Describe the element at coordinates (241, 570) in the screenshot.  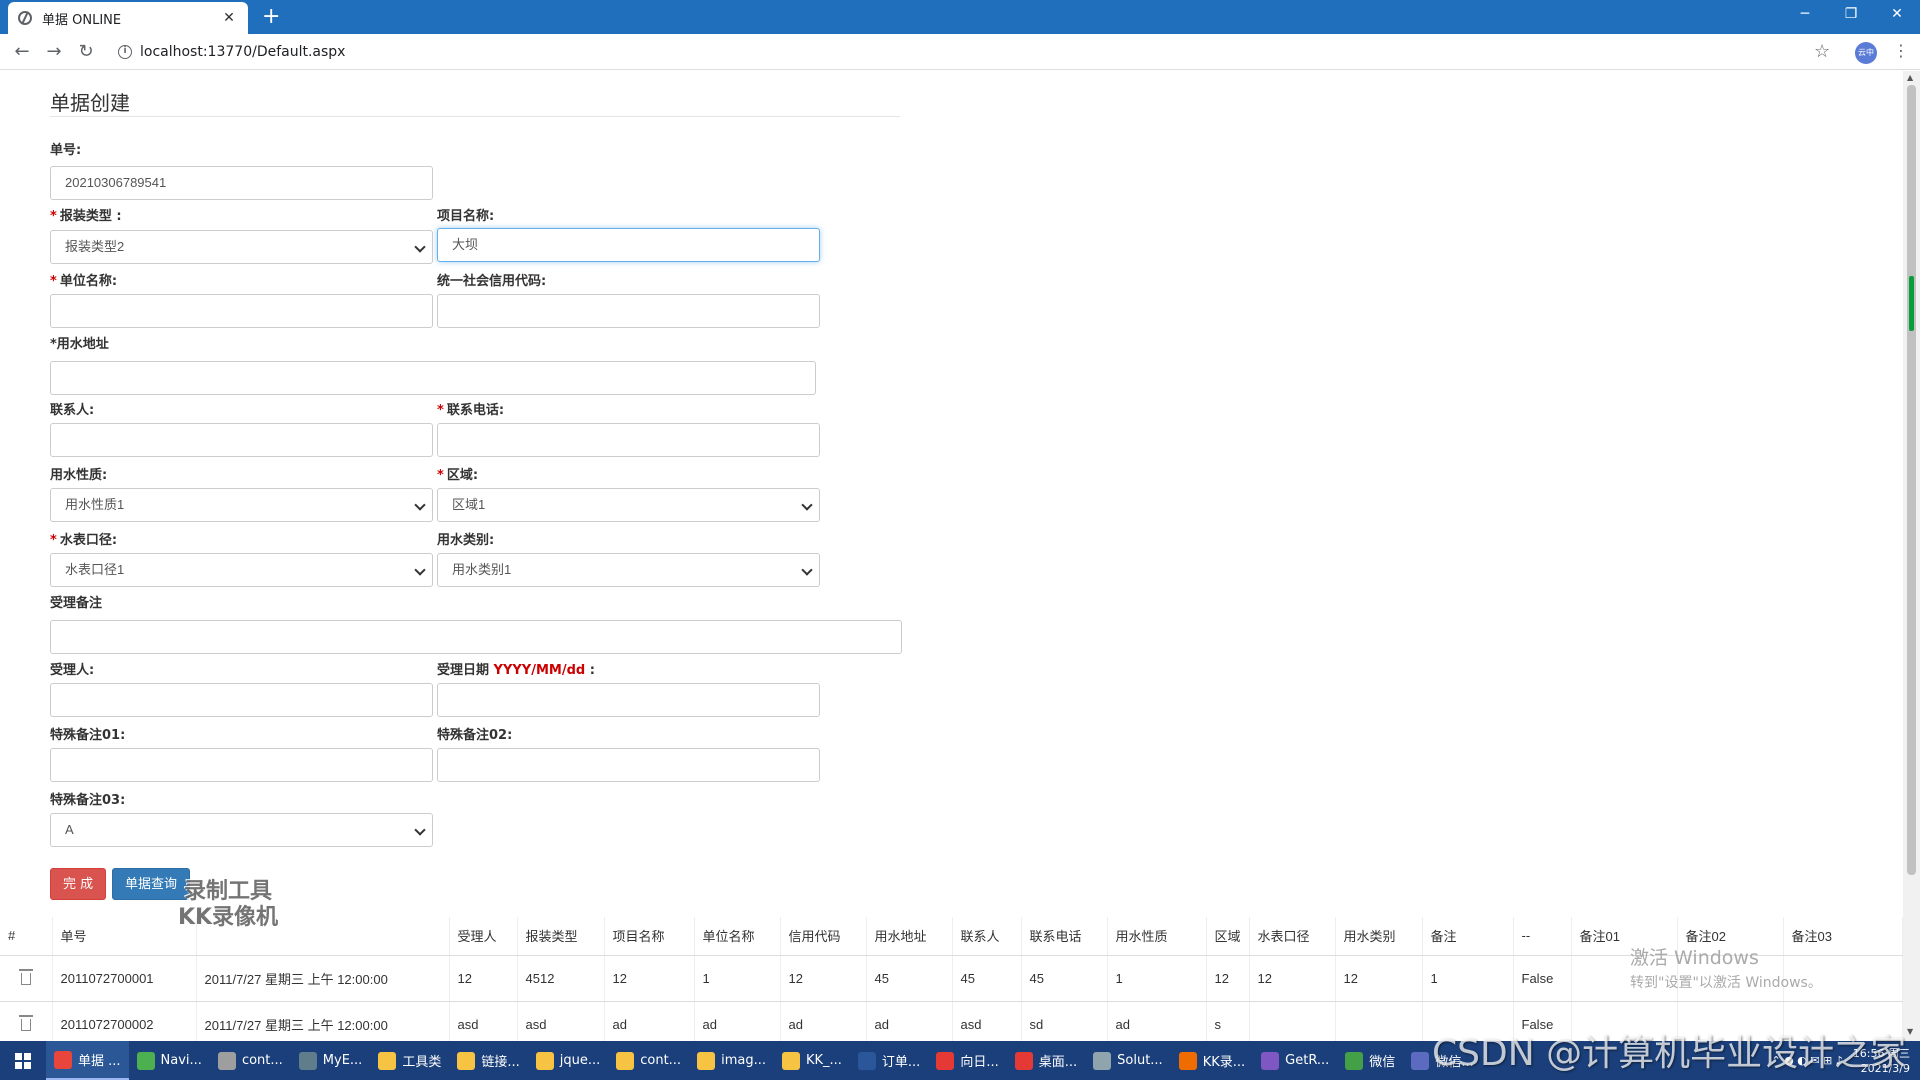
I see `meter-caliber-select: 水表口径1` at that location.